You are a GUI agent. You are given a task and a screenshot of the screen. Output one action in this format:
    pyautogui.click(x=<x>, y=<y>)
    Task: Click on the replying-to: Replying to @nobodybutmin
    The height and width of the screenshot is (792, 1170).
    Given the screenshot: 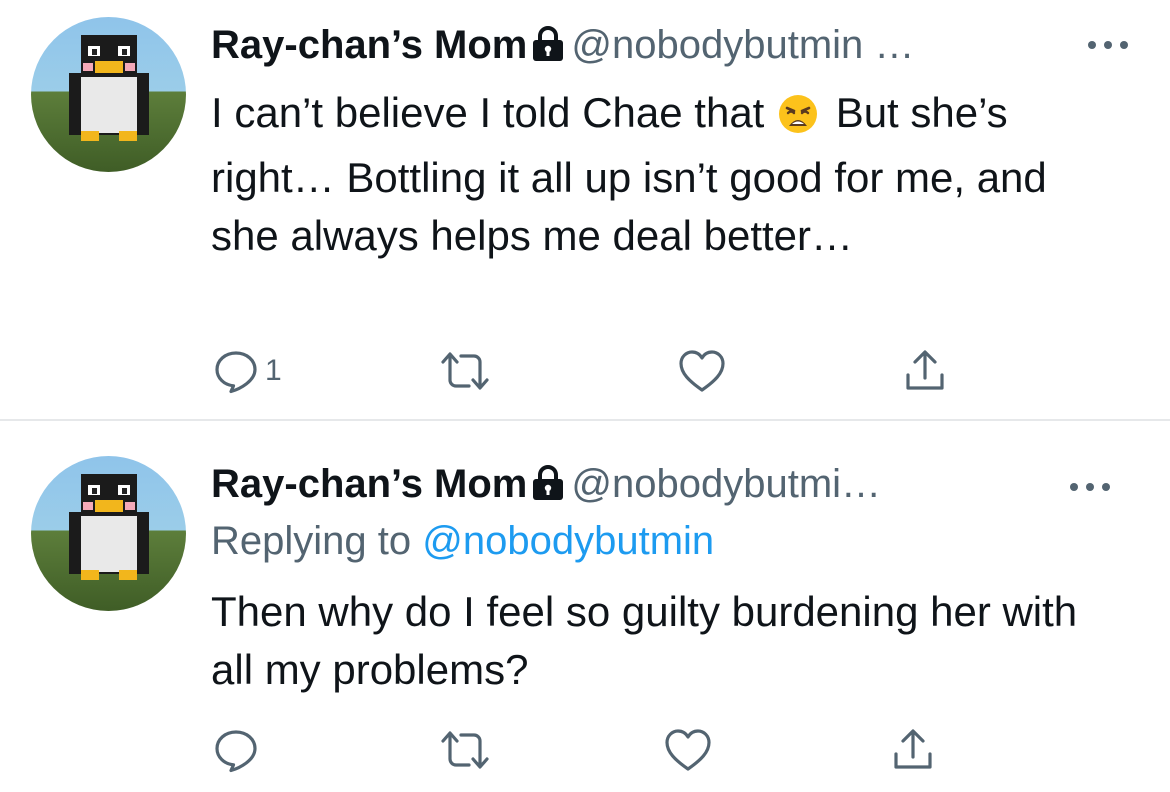 What is the action you would take?
    pyautogui.click(x=462, y=541)
    